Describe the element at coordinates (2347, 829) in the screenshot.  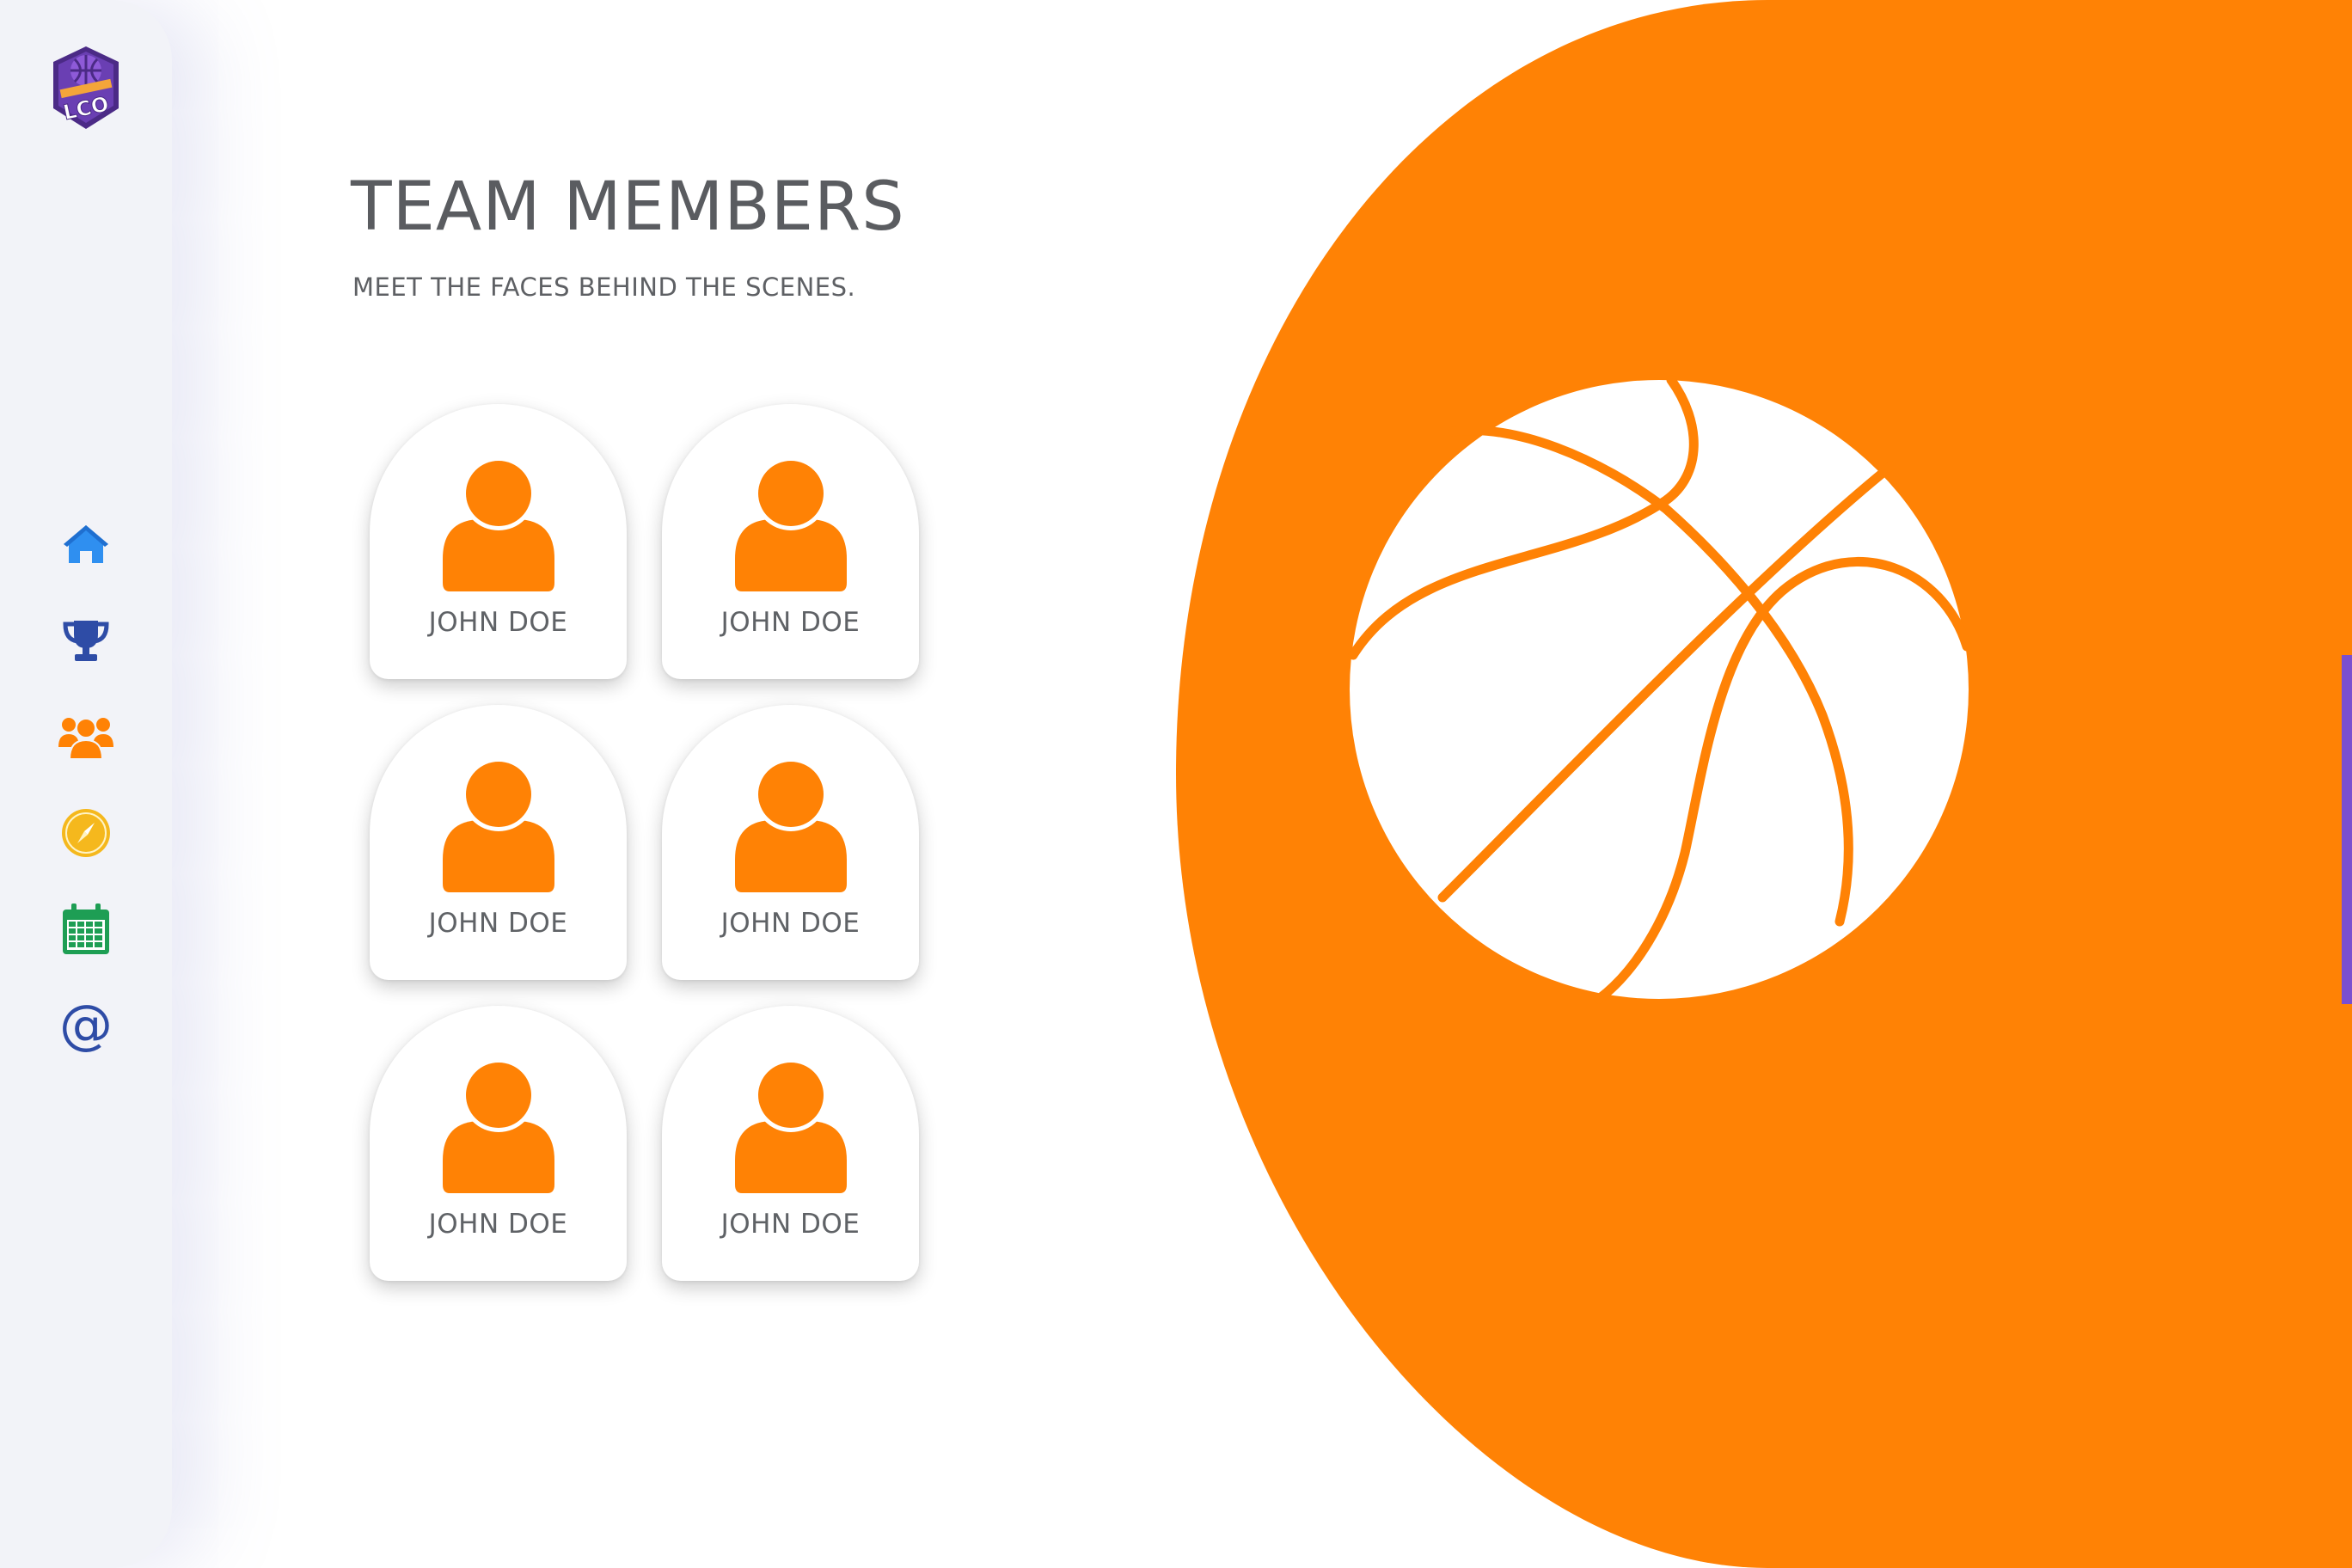
I see `side-accent-tab` at that location.